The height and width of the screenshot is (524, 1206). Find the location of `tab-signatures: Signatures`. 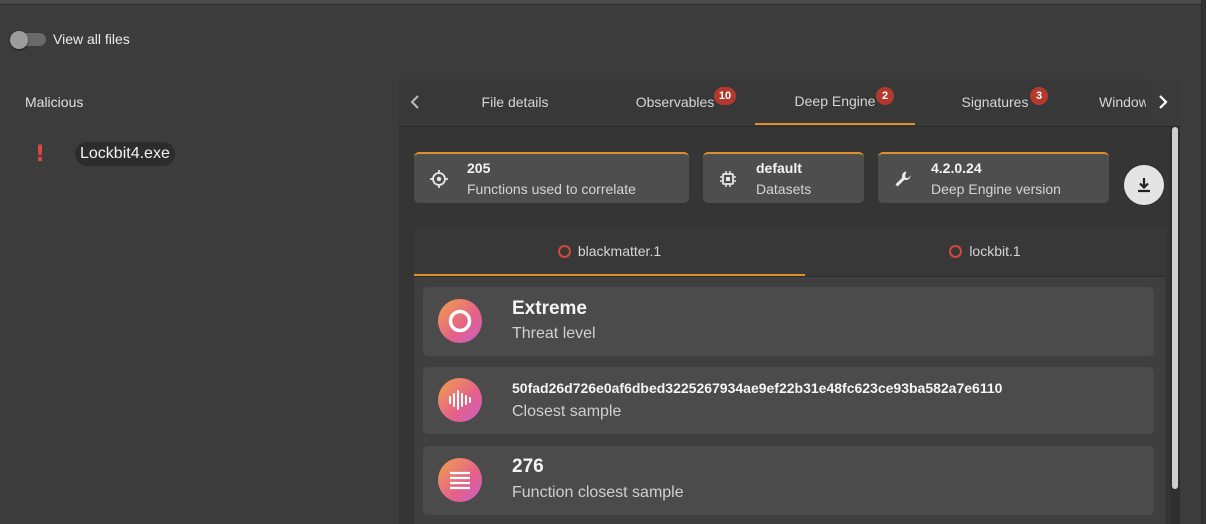

tab-signatures: Signatures is located at coordinates (995, 102).